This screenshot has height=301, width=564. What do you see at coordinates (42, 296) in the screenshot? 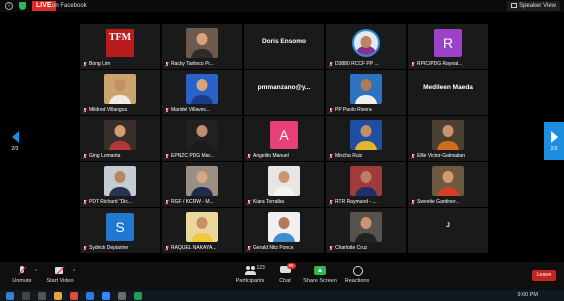
I see `task-view-icon` at bounding box center [42, 296].